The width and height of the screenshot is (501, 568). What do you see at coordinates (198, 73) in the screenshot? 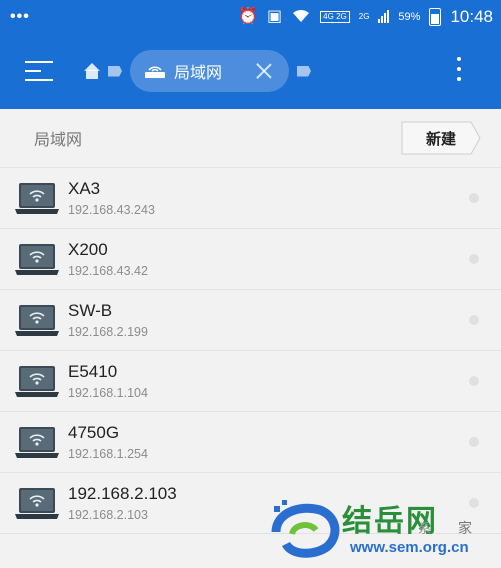
I see `breadcrumb-chip-label: 局域网` at bounding box center [198, 73].